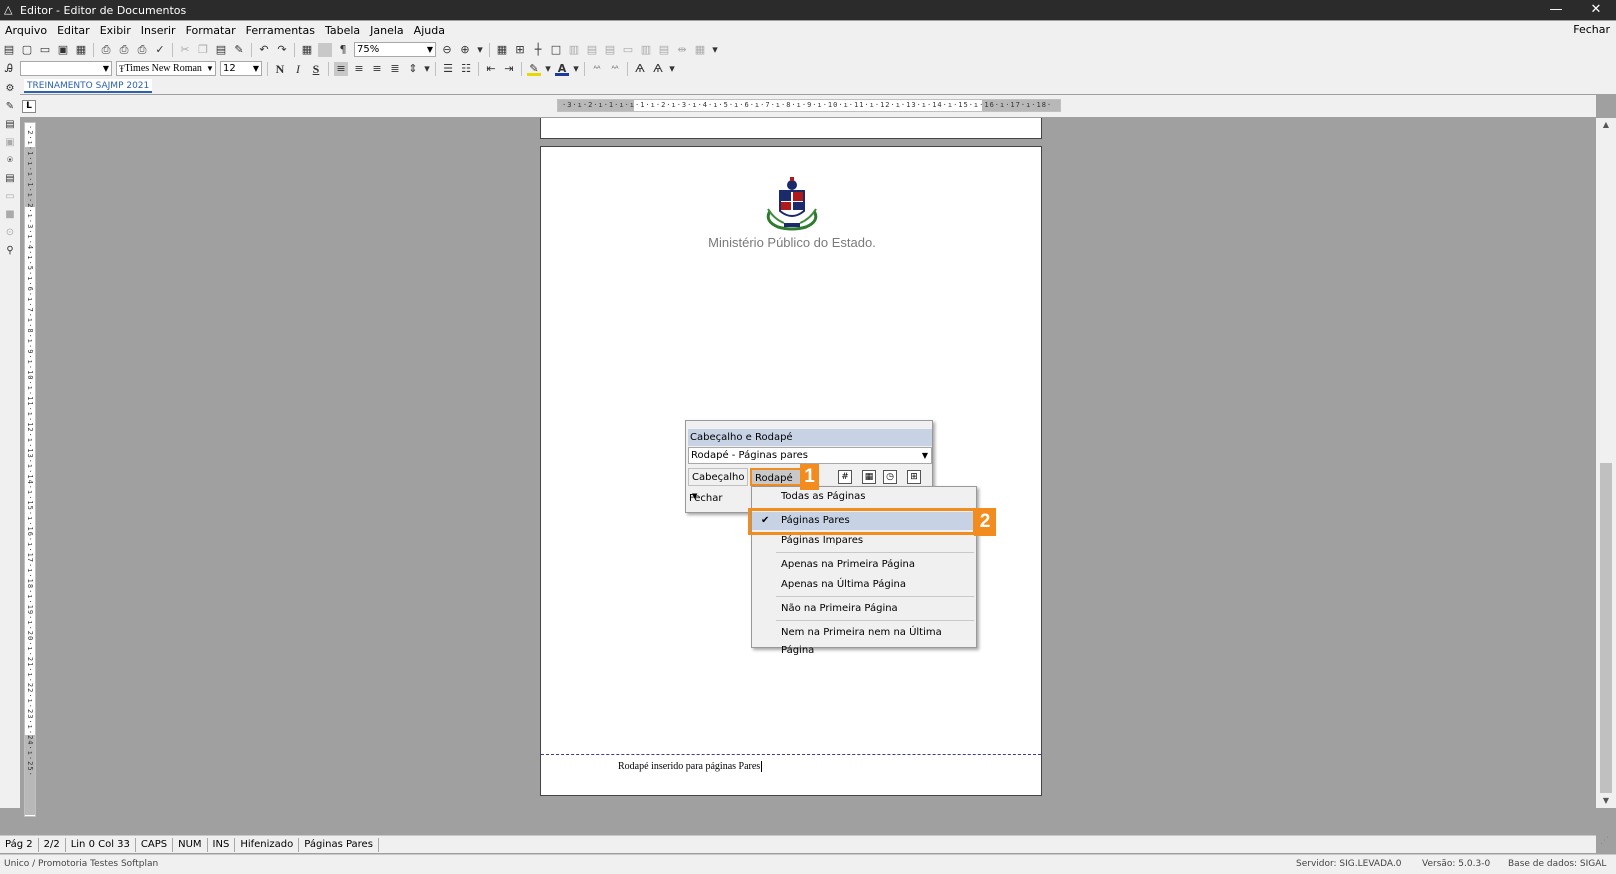 This screenshot has height=874, width=1616. Describe the element at coordinates (556, 50) in the screenshot. I see `table-outer-icon: □` at that location.